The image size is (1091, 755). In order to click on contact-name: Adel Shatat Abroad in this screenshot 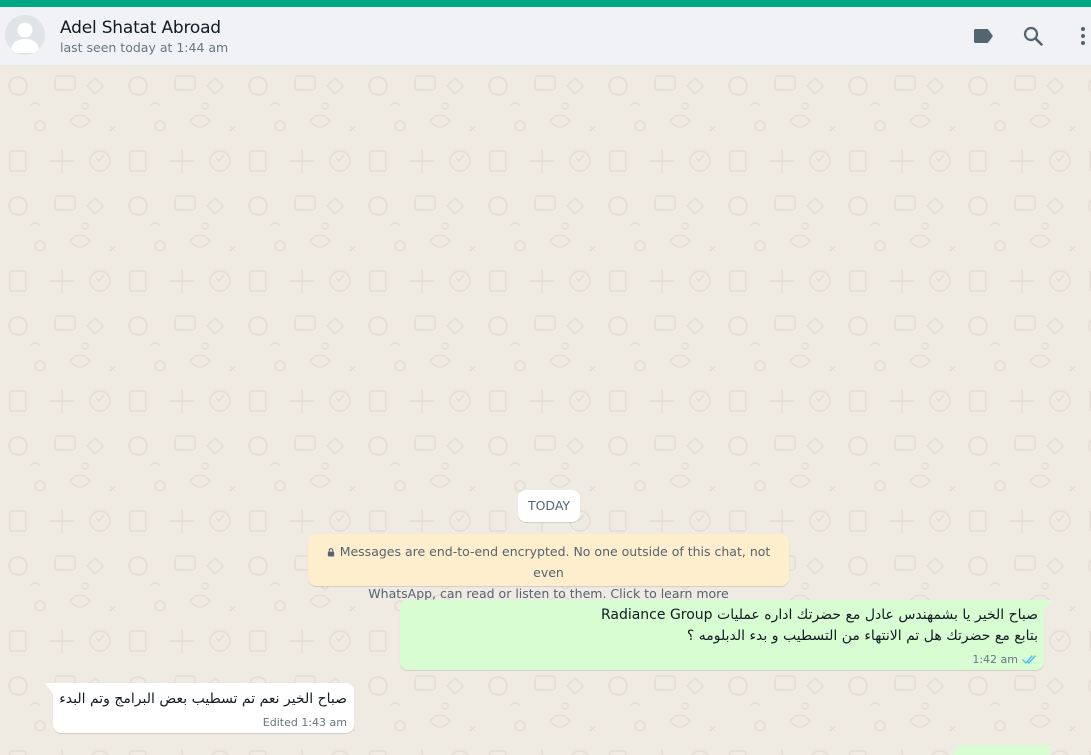, I will do `click(140, 28)`.